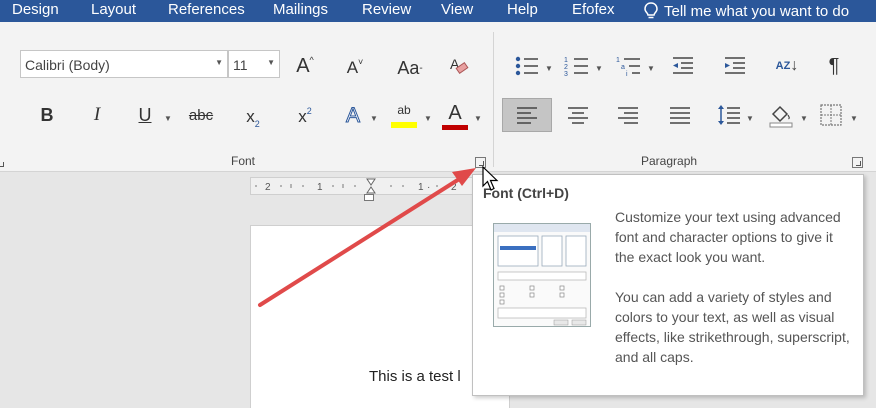  What do you see at coordinates (367, 237) in the screenshot?
I see `annotation-arrow-icon` at bounding box center [367, 237].